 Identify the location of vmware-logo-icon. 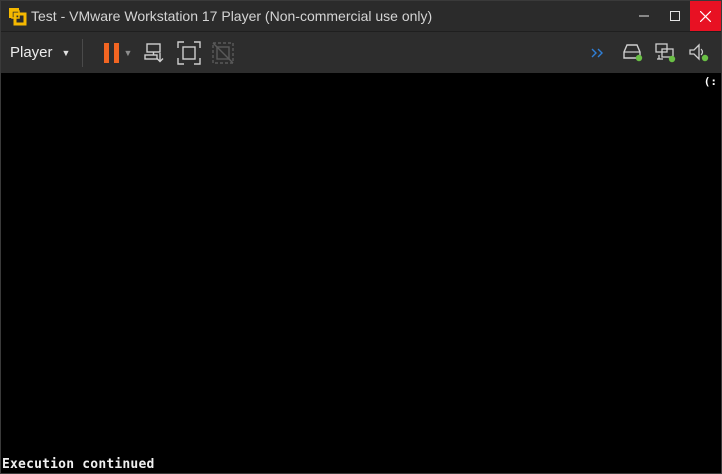
(17, 16).